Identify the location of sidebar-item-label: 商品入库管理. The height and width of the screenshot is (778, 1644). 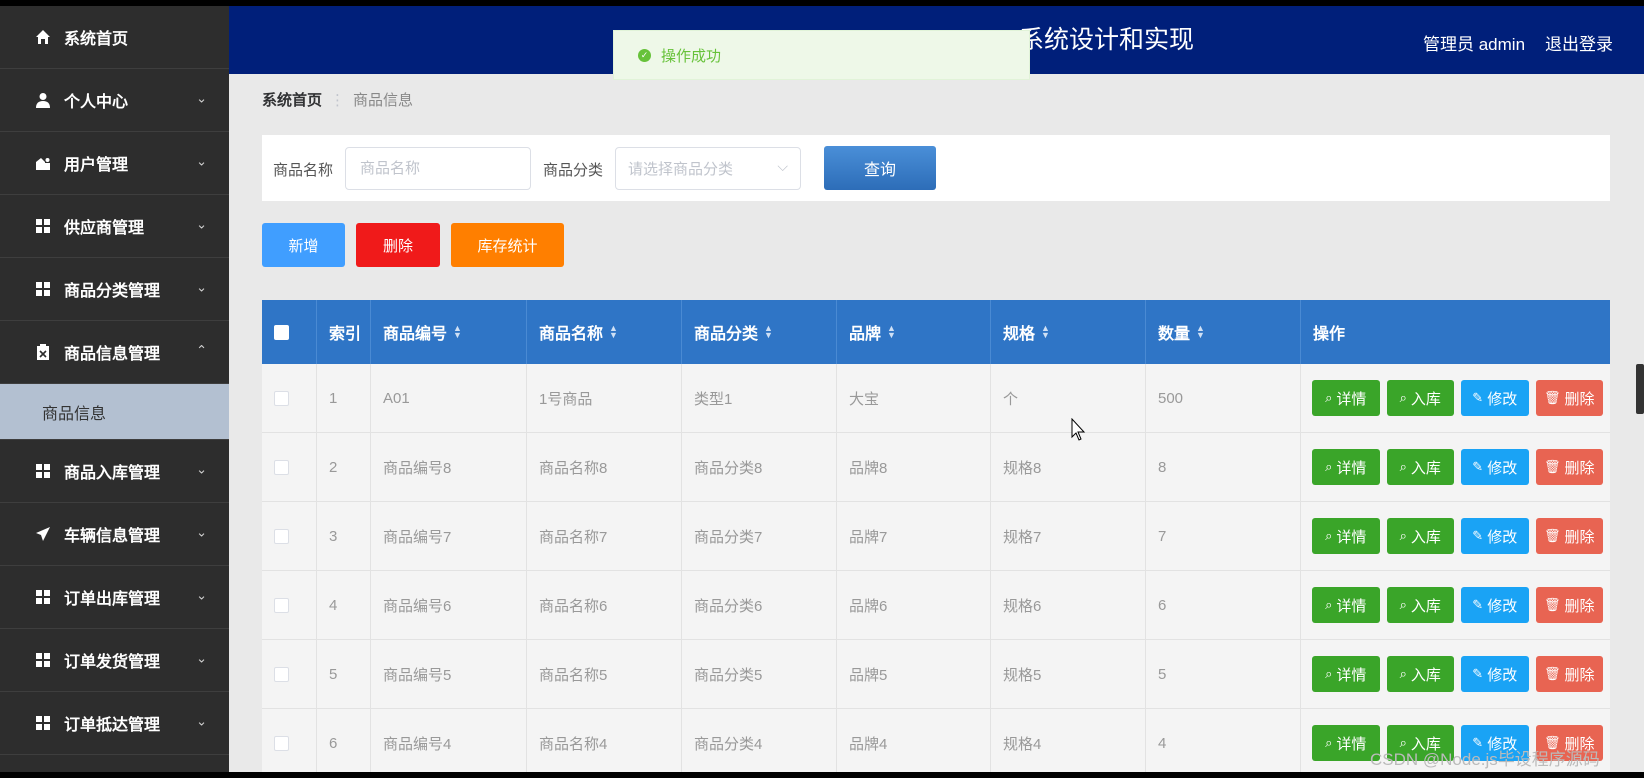
(112, 473).